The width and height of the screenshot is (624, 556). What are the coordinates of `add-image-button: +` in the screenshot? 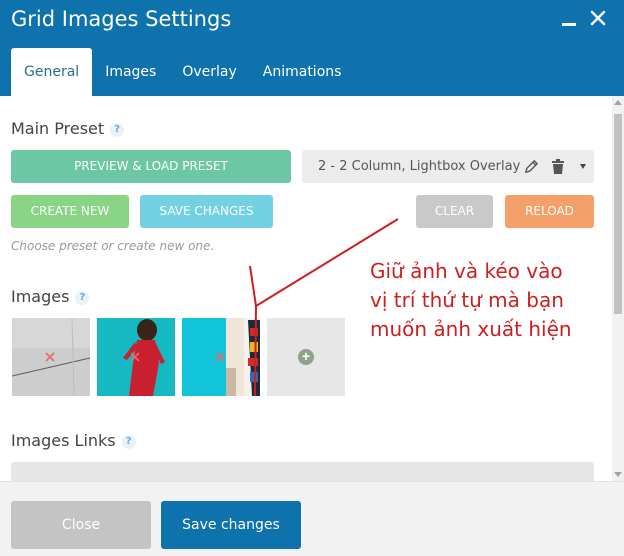 It's located at (306, 357).